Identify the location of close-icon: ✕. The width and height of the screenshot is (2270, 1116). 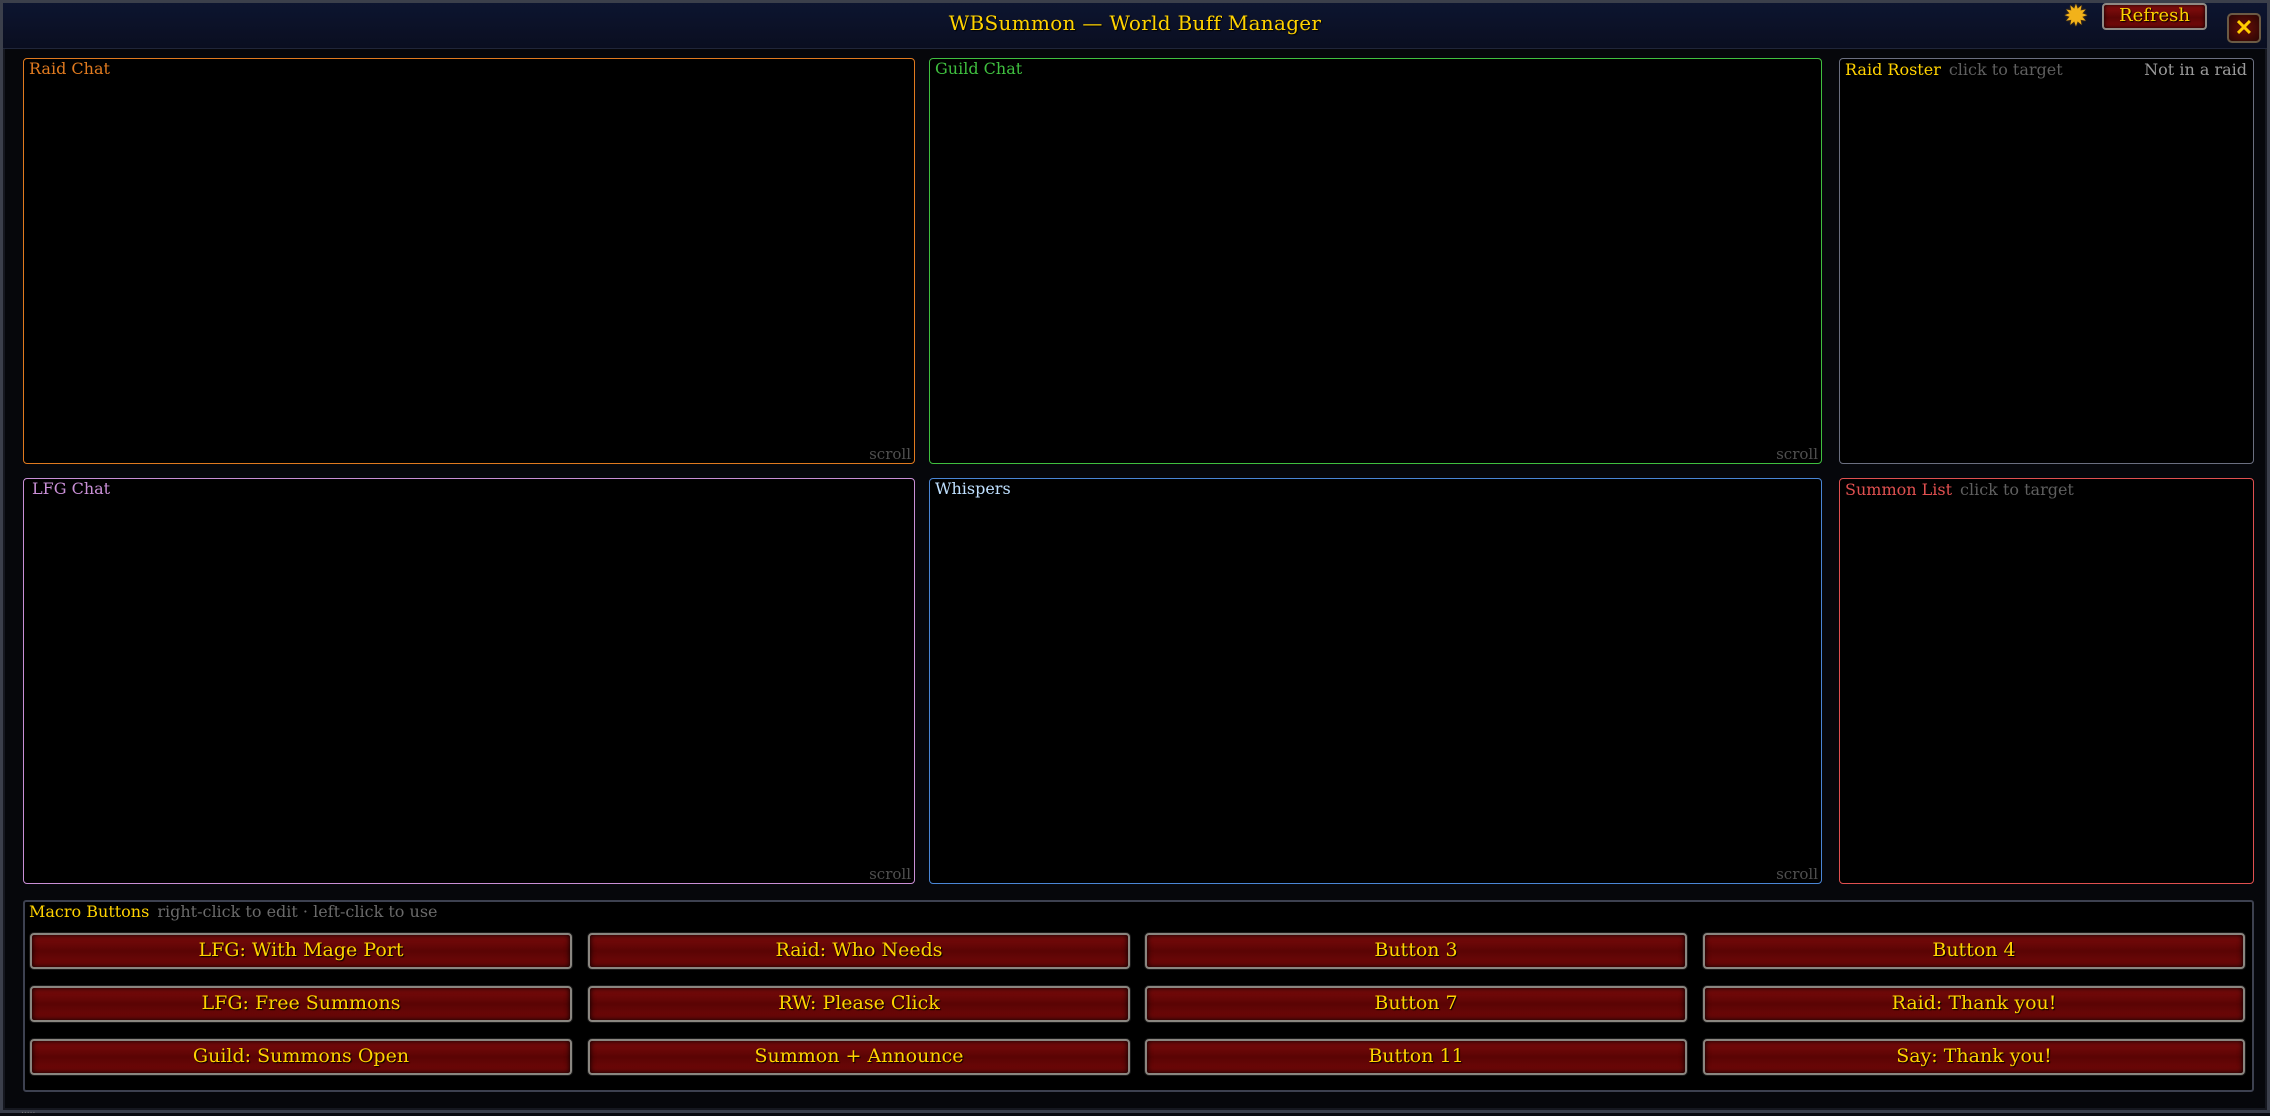
(2244, 28).